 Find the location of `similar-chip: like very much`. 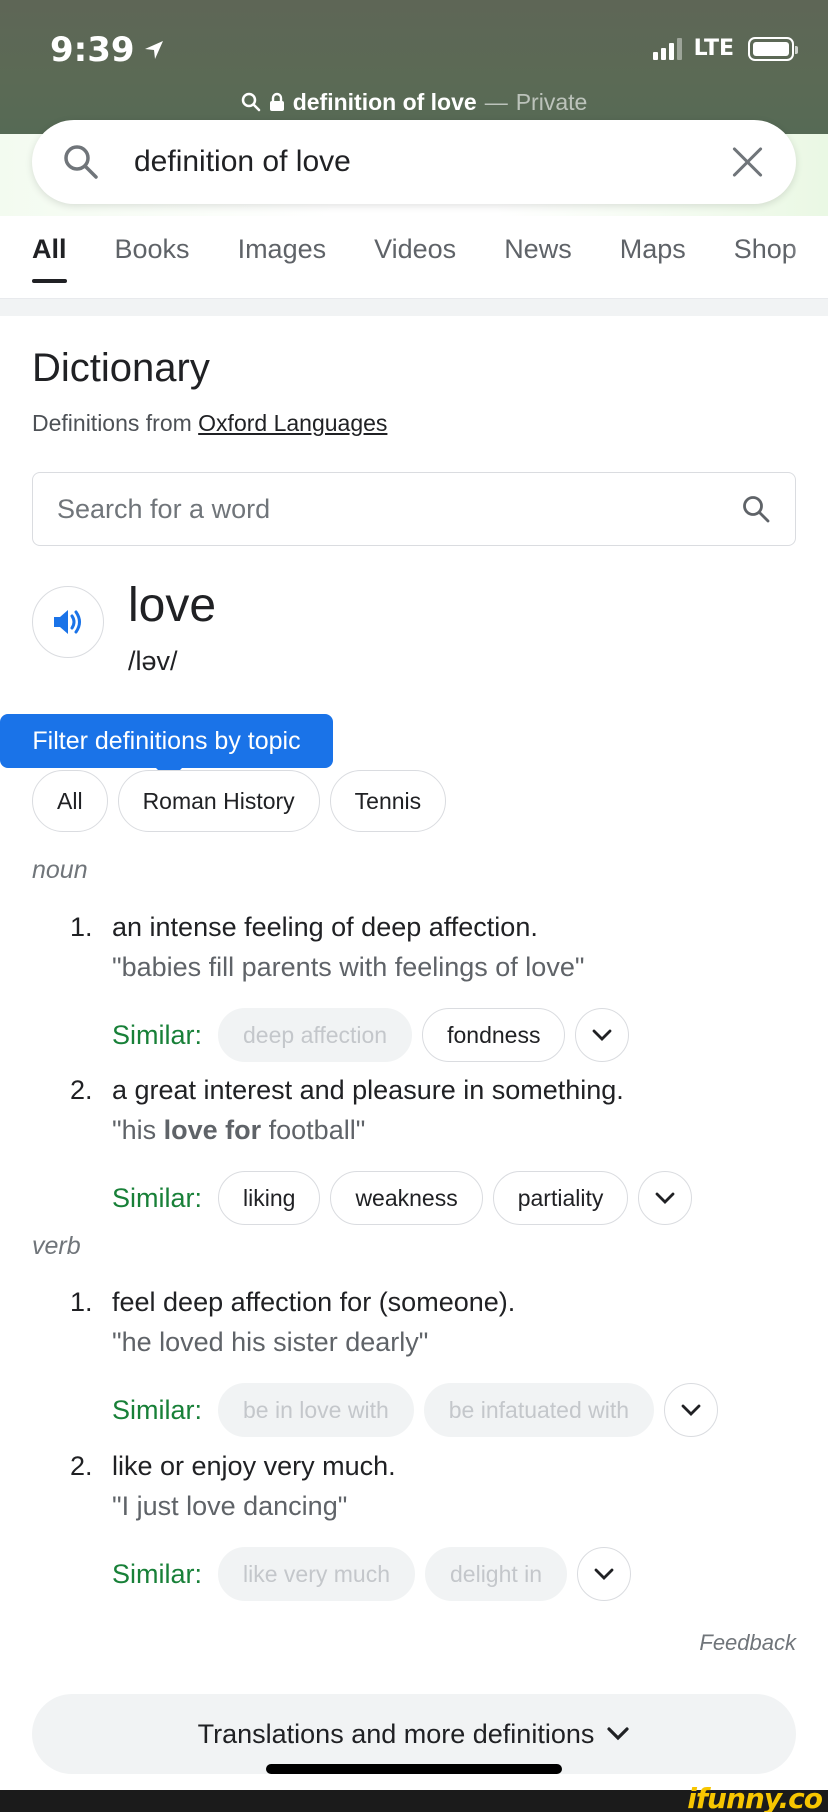

similar-chip: like very much is located at coordinates (316, 1574).